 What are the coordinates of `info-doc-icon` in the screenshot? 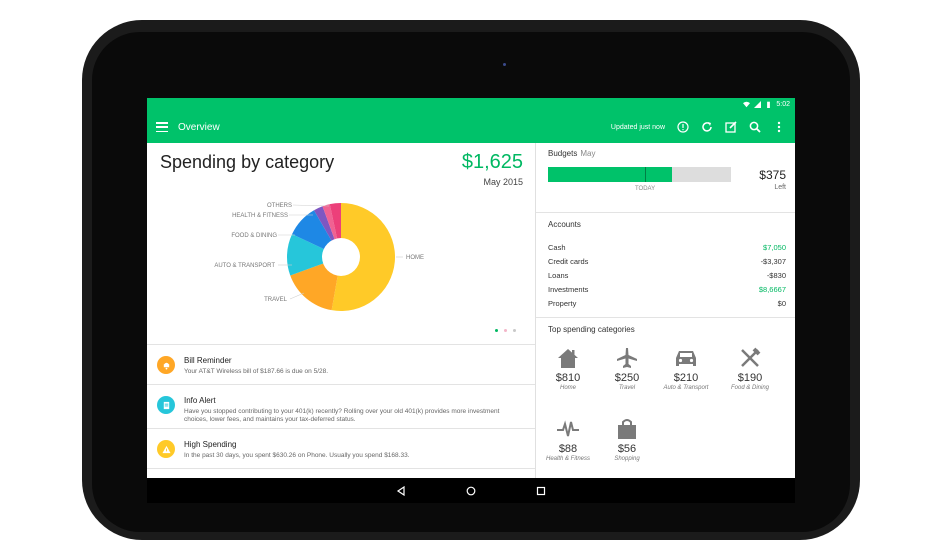 It's located at (166, 405).